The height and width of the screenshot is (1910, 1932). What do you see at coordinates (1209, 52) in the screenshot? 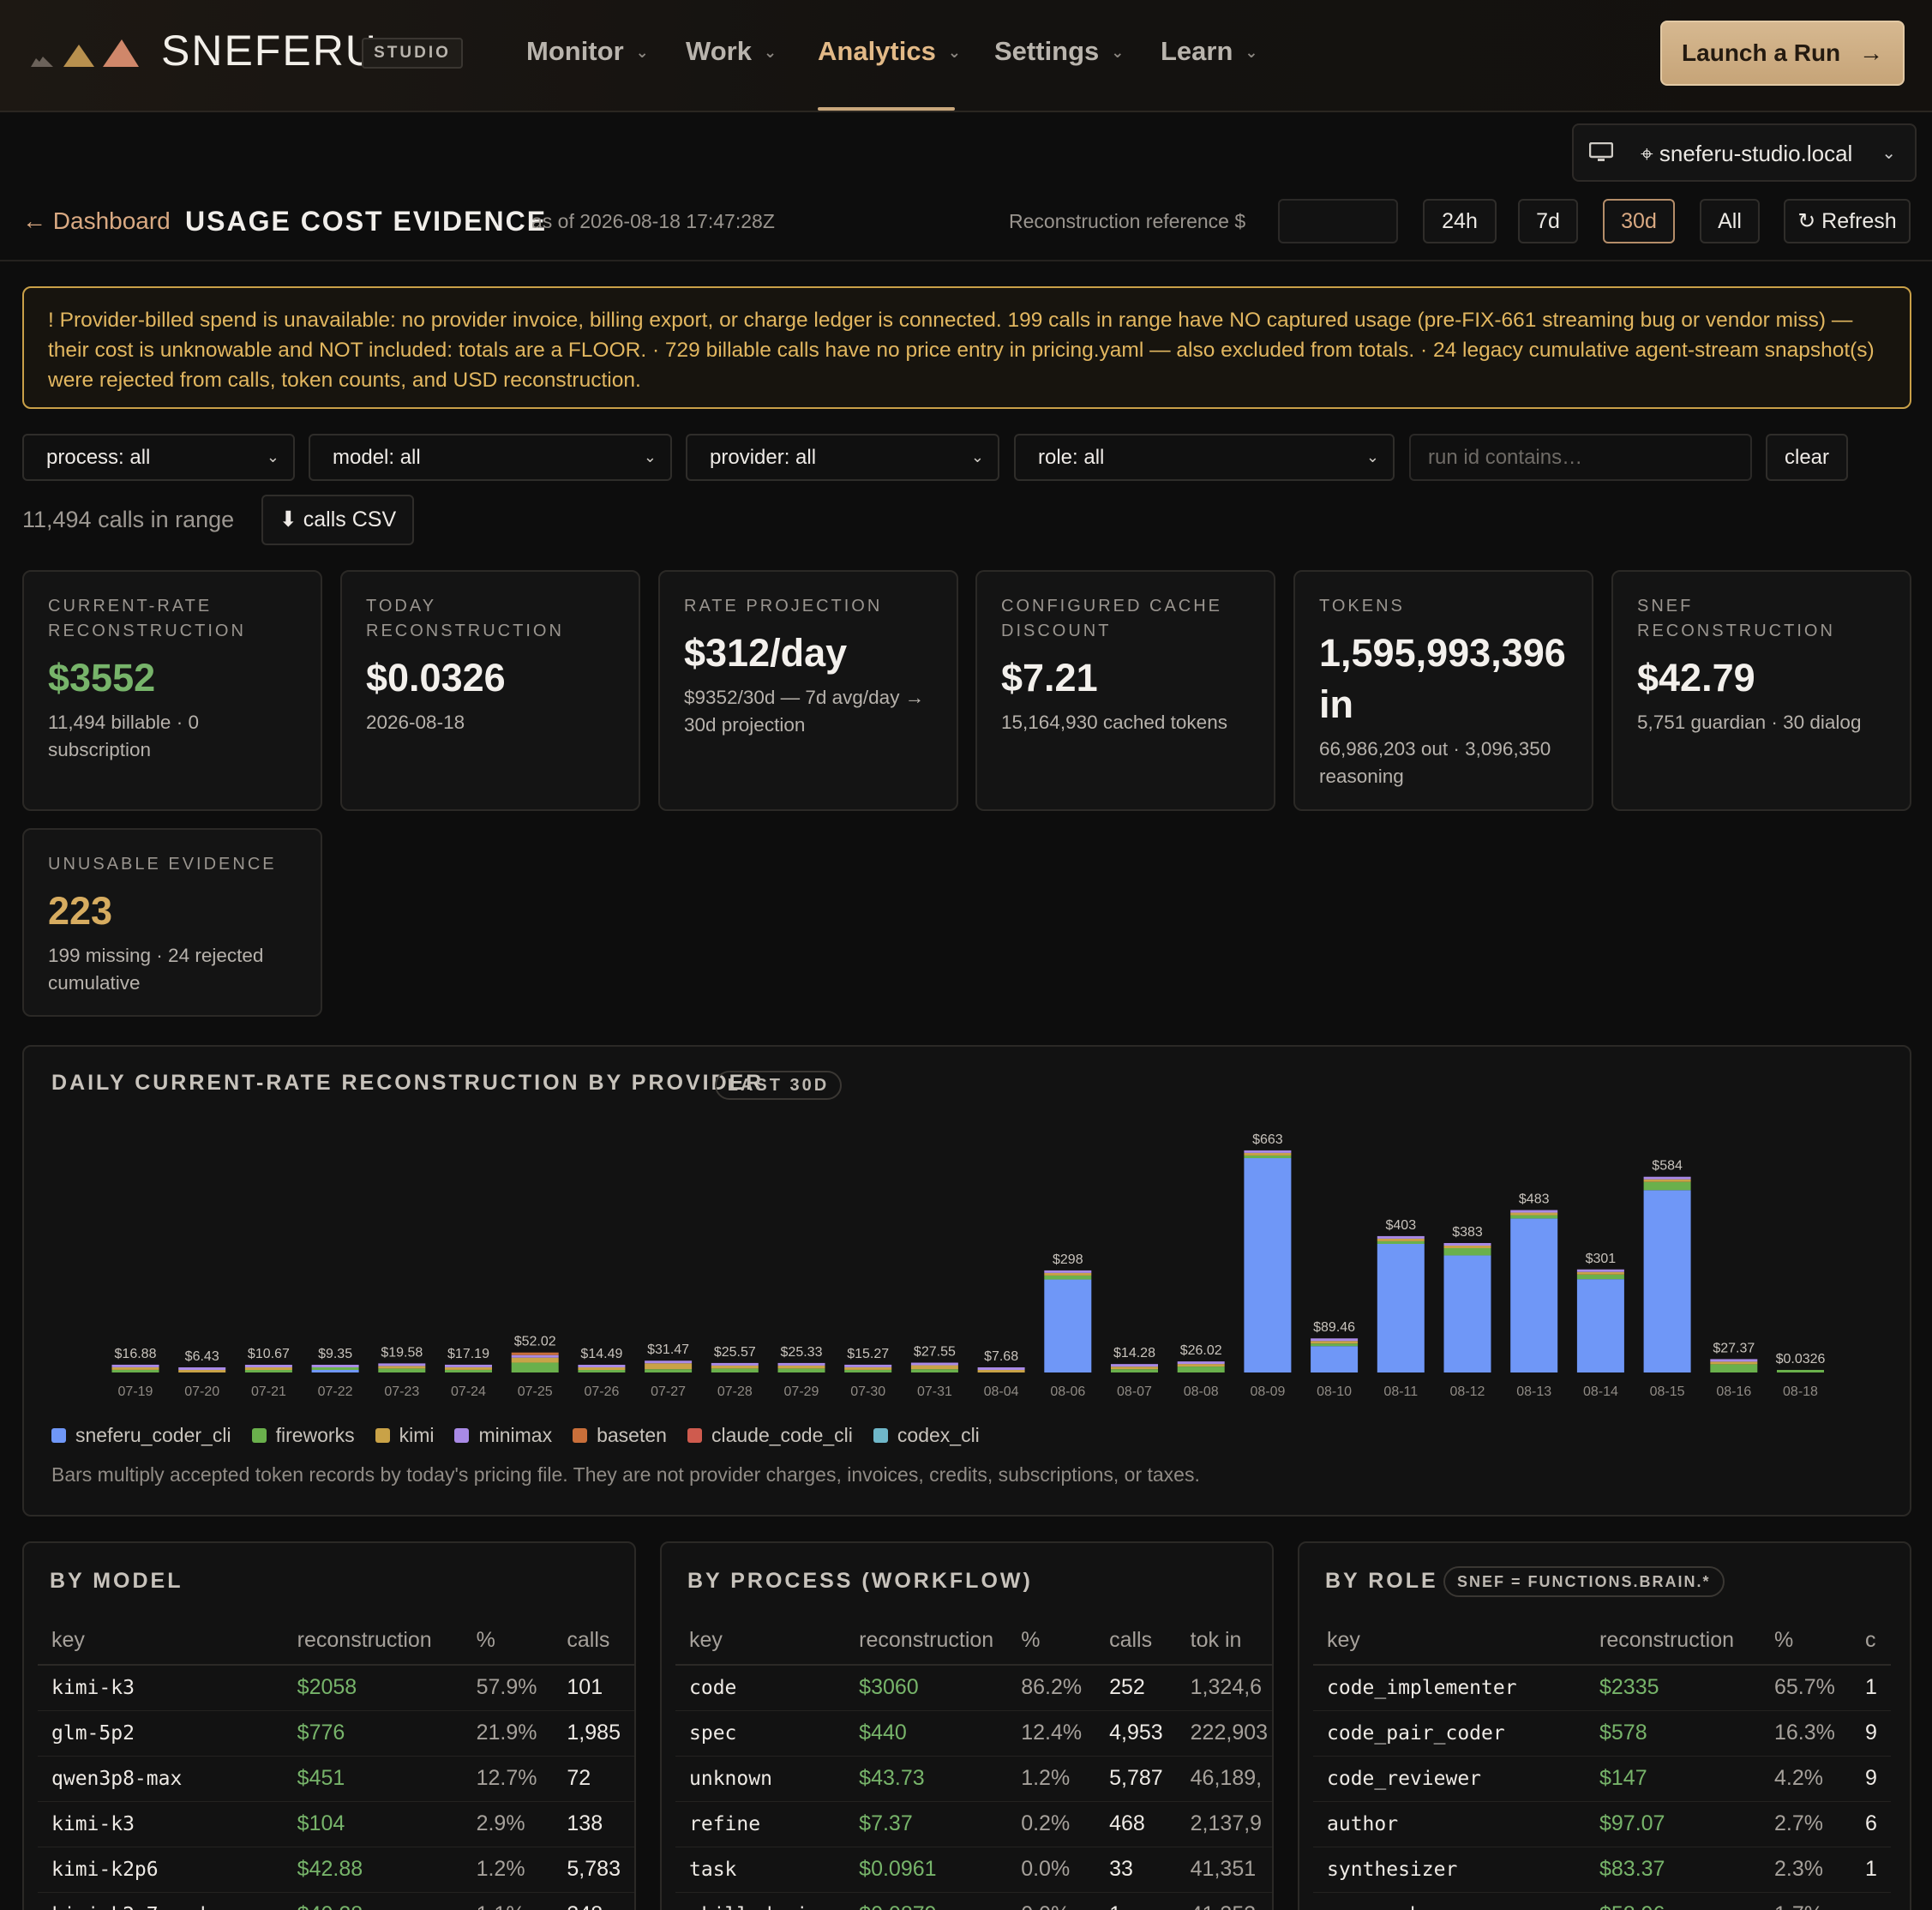
I see `nav-learn: Learn ⌄` at bounding box center [1209, 52].